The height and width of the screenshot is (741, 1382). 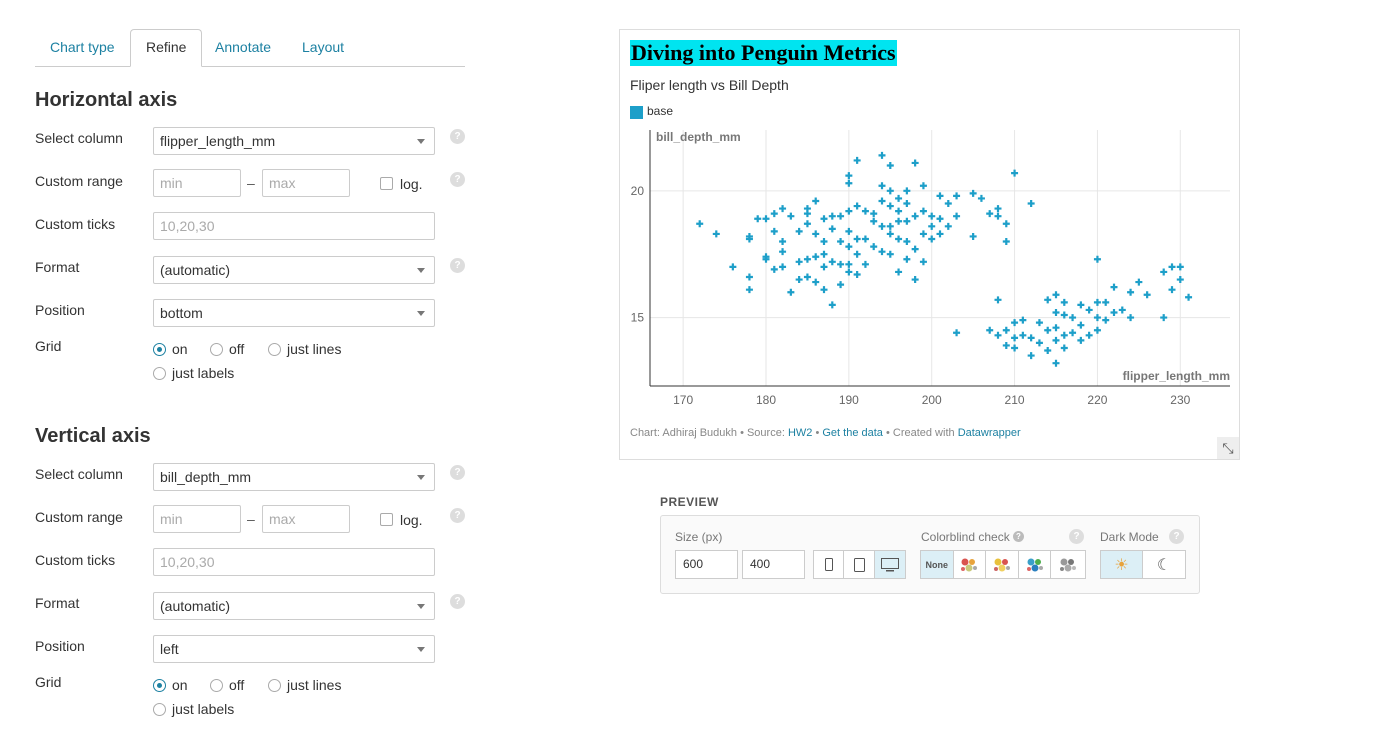 What do you see at coordinates (159, 685) in the screenshot?
I see `v-grid-radio-on` at bounding box center [159, 685].